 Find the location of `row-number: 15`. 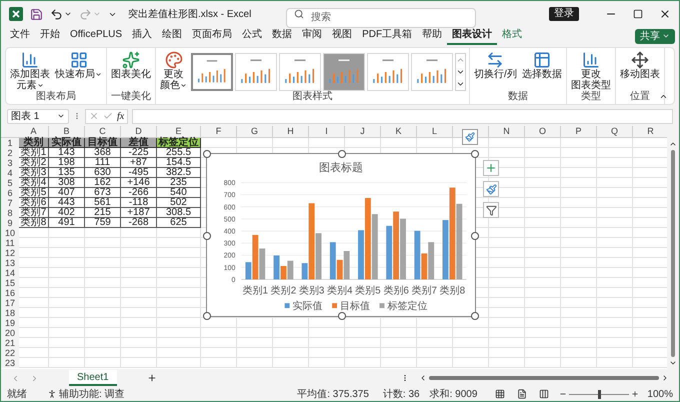

row-number: 15 is located at coordinates (10, 283).